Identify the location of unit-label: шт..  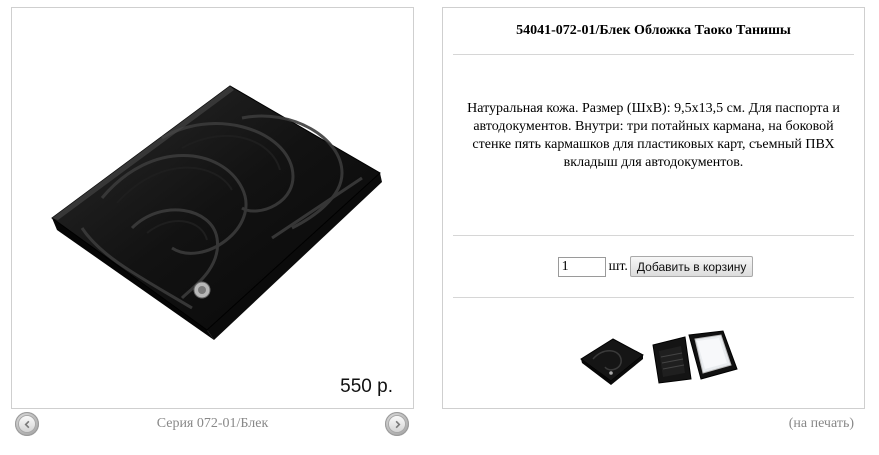
(618, 266).